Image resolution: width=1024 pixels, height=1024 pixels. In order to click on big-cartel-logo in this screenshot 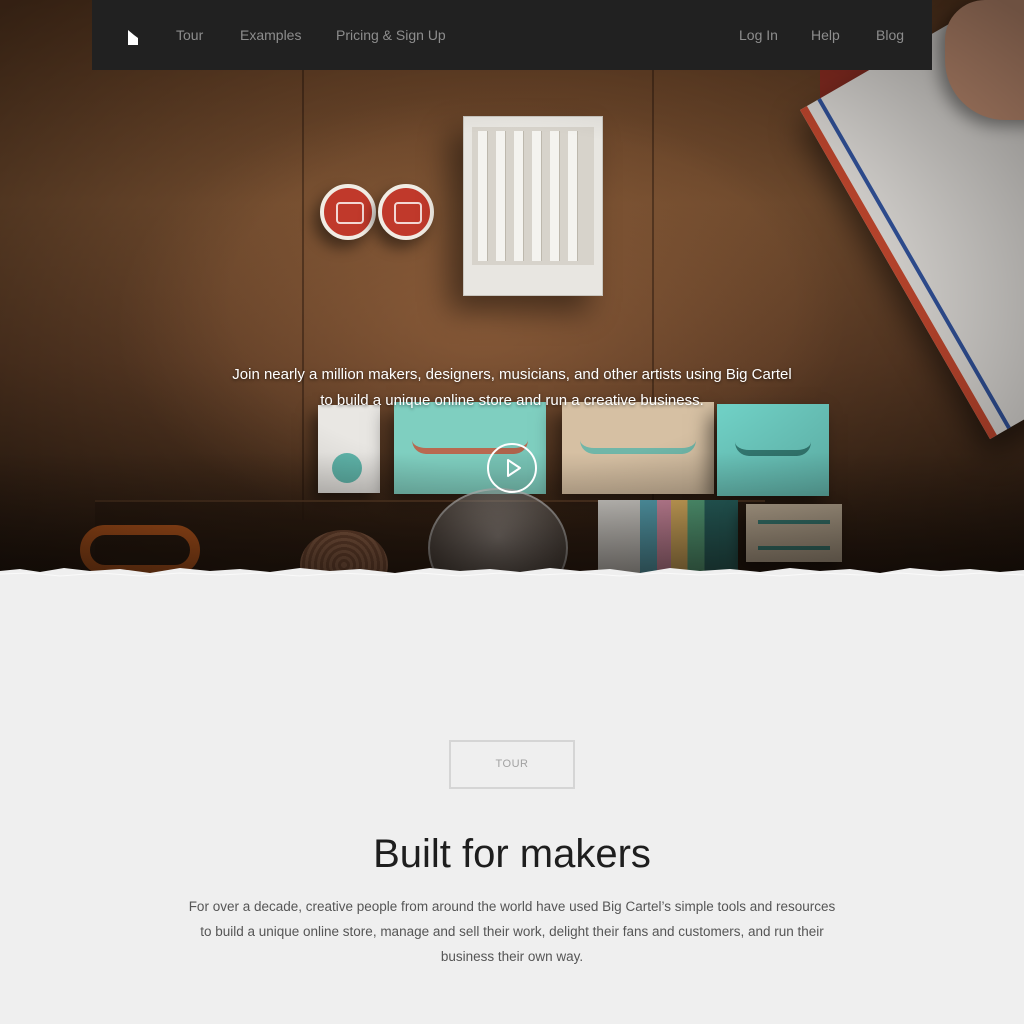, I will do `click(133, 37)`.